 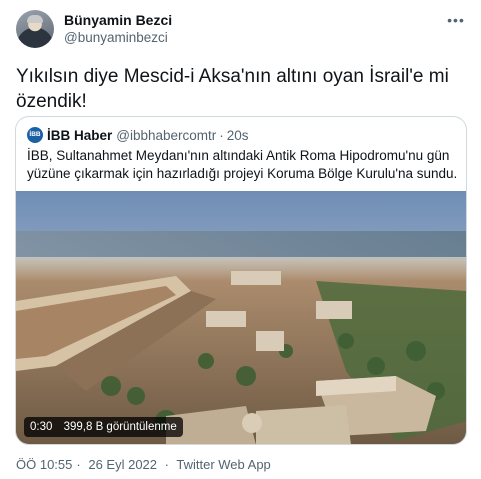 What do you see at coordinates (120, 427) in the screenshot?
I see `video-view-count: 399,8 B görüntülenme` at bounding box center [120, 427].